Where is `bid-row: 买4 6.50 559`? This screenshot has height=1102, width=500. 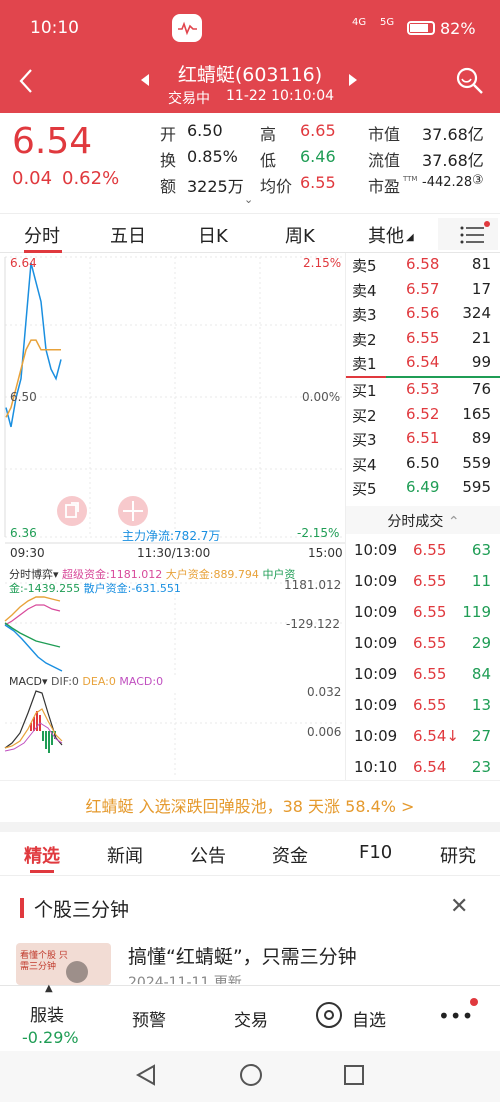 bid-row: 买4 6.50 559 is located at coordinates (423, 464).